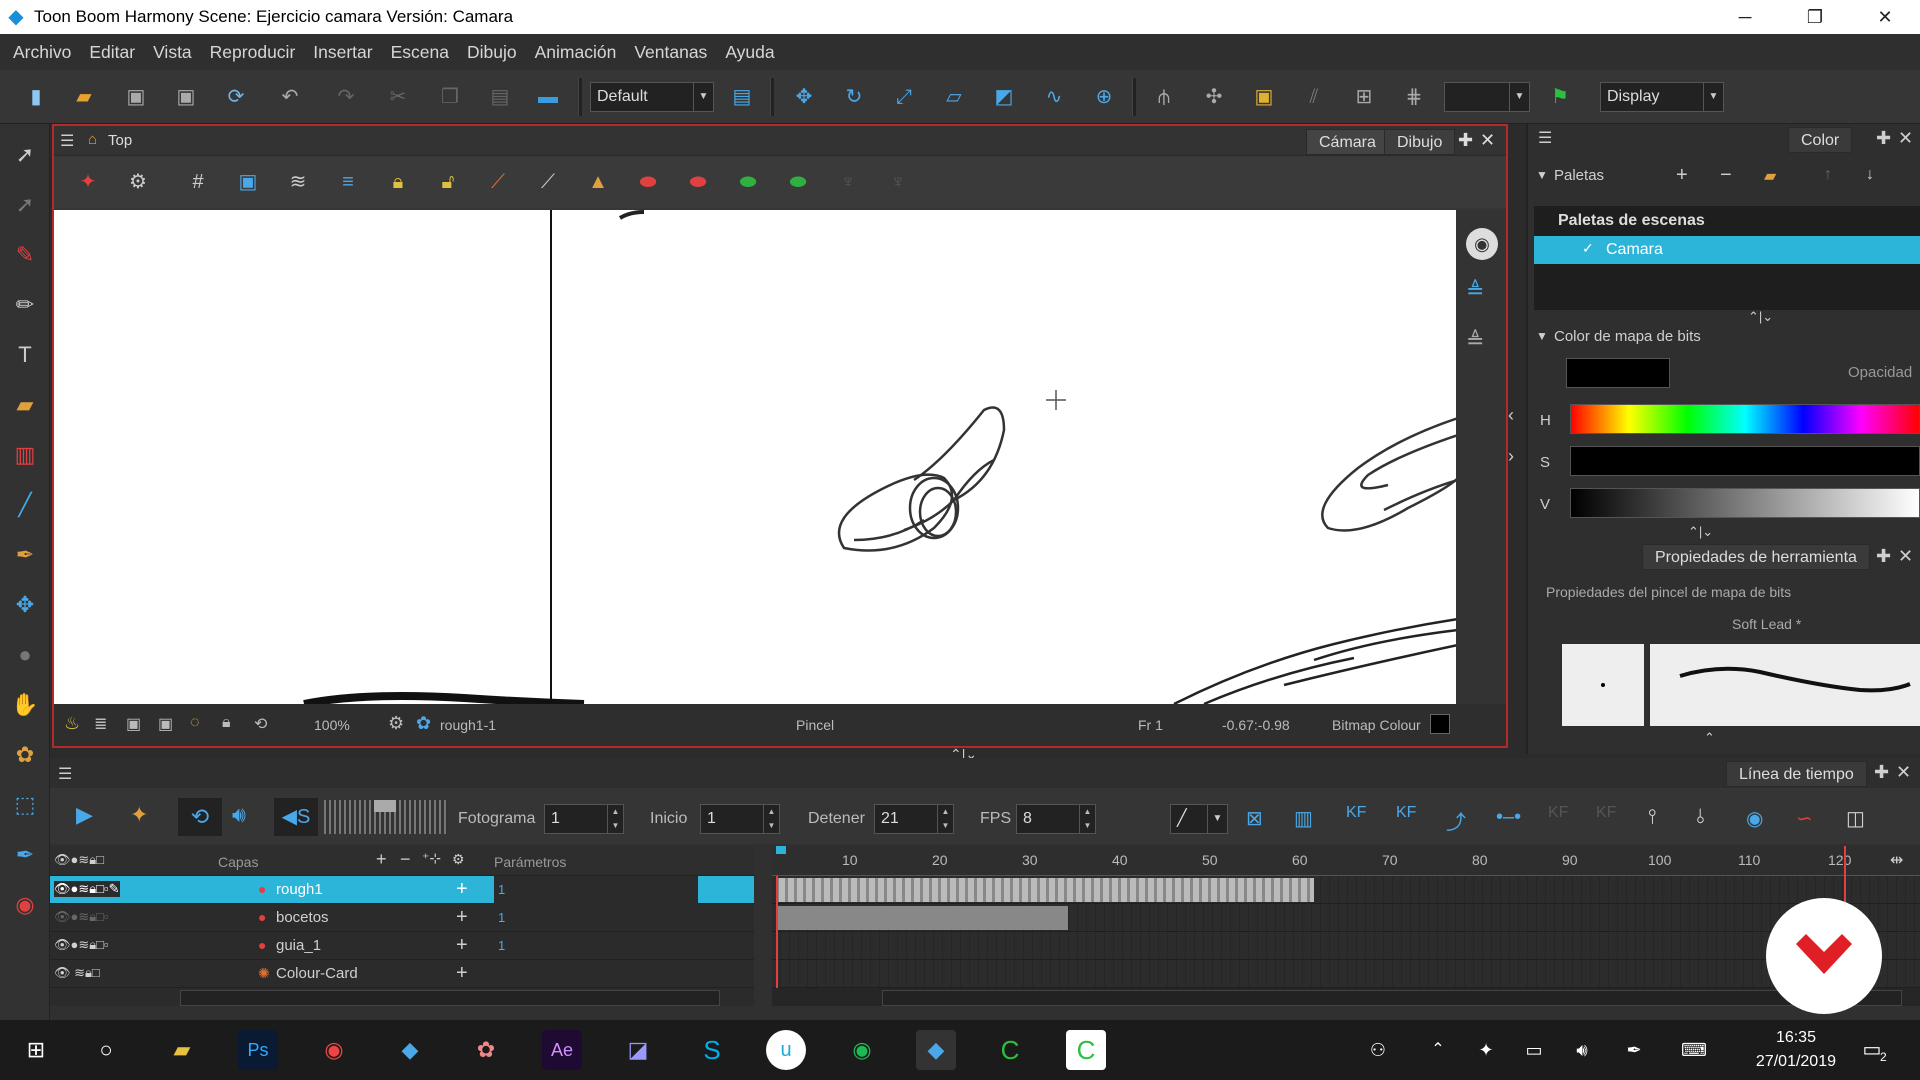 The height and width of the screenshot is (1080, 1920). I want to click on splitter-arrows-icon: ⌃|⌄, so click(1760, 317).